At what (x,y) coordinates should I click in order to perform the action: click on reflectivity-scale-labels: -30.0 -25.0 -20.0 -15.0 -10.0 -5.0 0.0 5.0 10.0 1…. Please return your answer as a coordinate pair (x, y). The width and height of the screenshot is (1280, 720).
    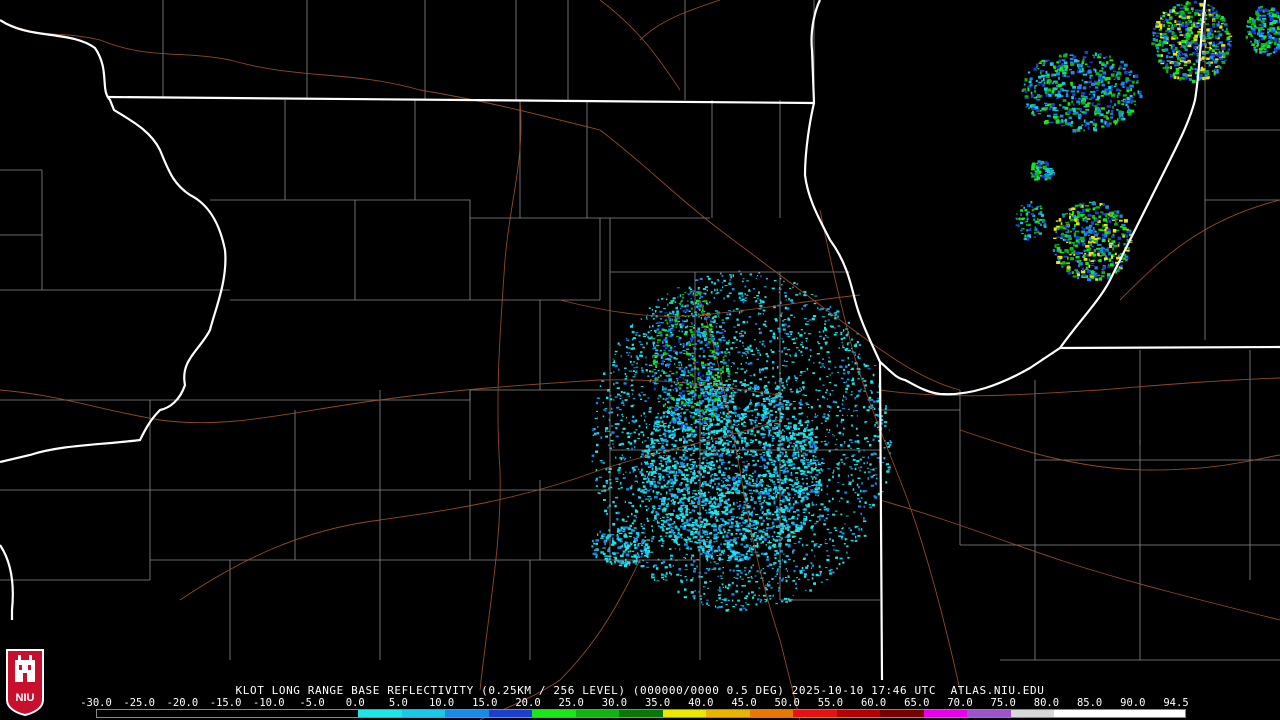
    Looking at the image, I should click on (638, 703).